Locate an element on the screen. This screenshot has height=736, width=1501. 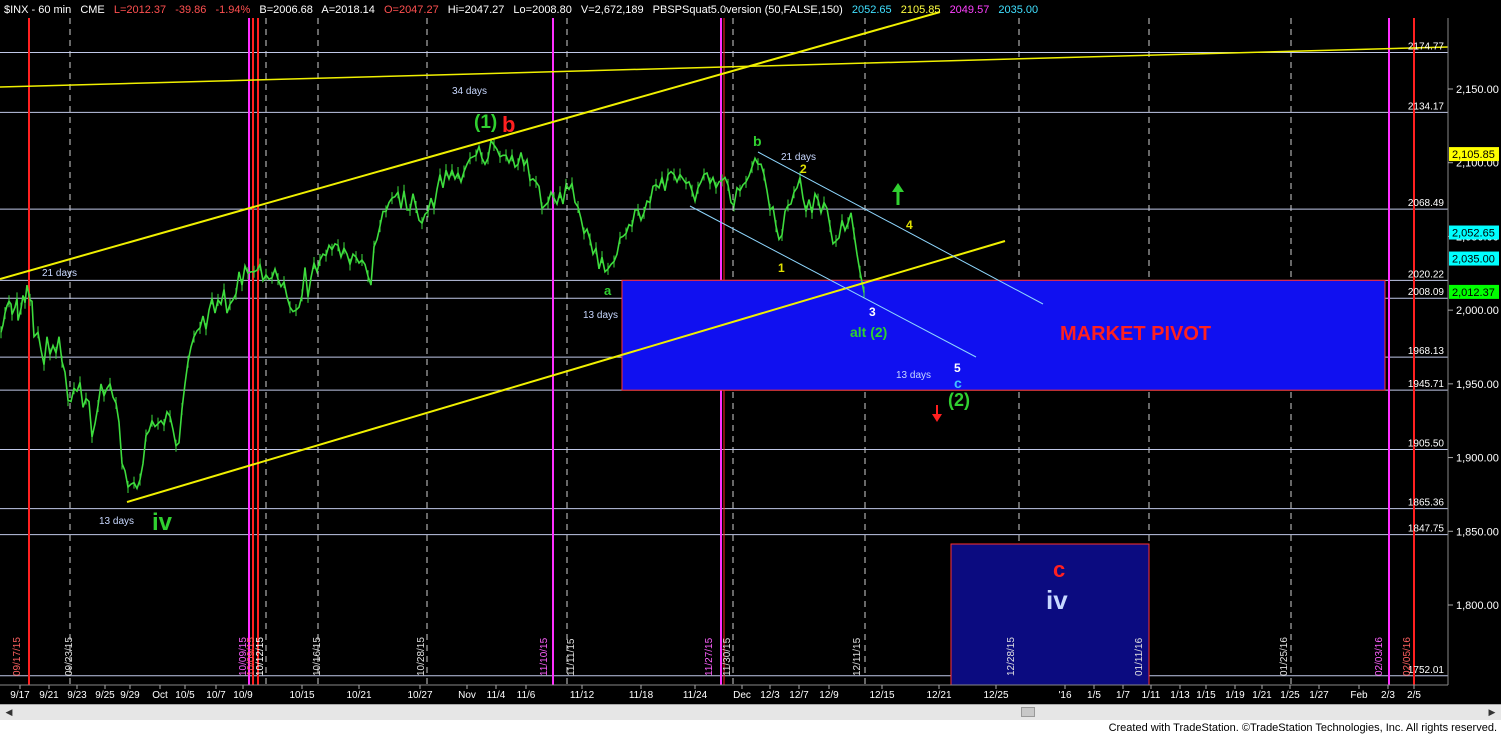
level-label-0: 2174.77 is located at coordinates (1426, 46).